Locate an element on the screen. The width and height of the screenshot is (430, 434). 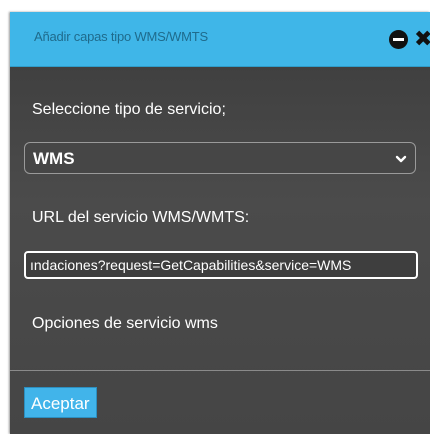
page-background is located at coordinates (215, 6).